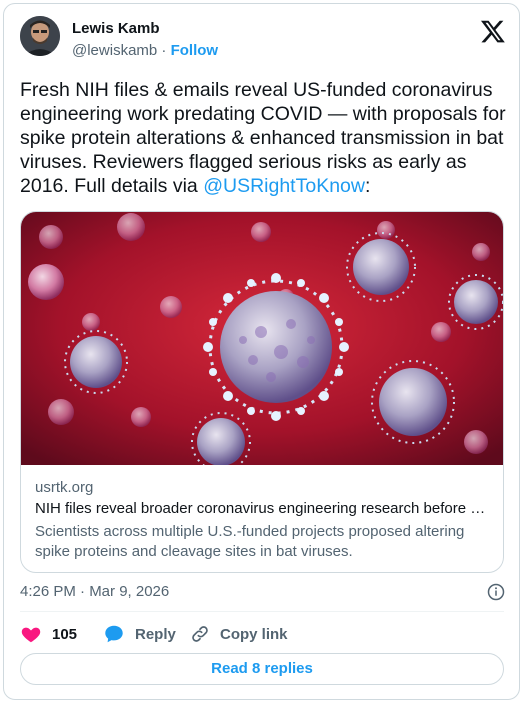 Image resolution: width=525 pixels, height=705 pixels. I want to click on x-logo-icon, so click(493, 31).